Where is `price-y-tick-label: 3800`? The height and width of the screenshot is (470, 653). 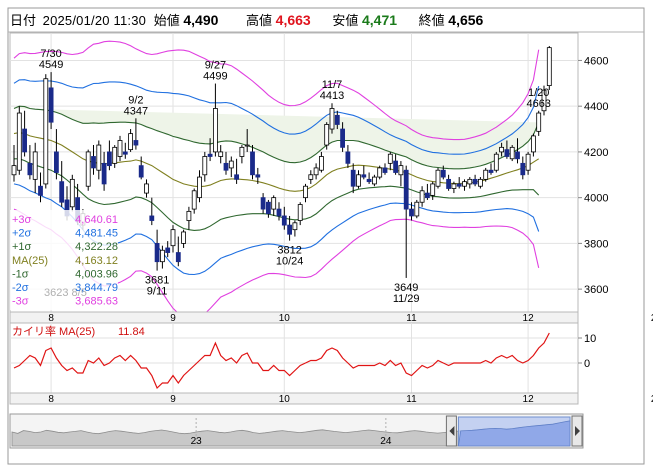
price-y-tick-label: 3800 is located at coordinates (596, 244).